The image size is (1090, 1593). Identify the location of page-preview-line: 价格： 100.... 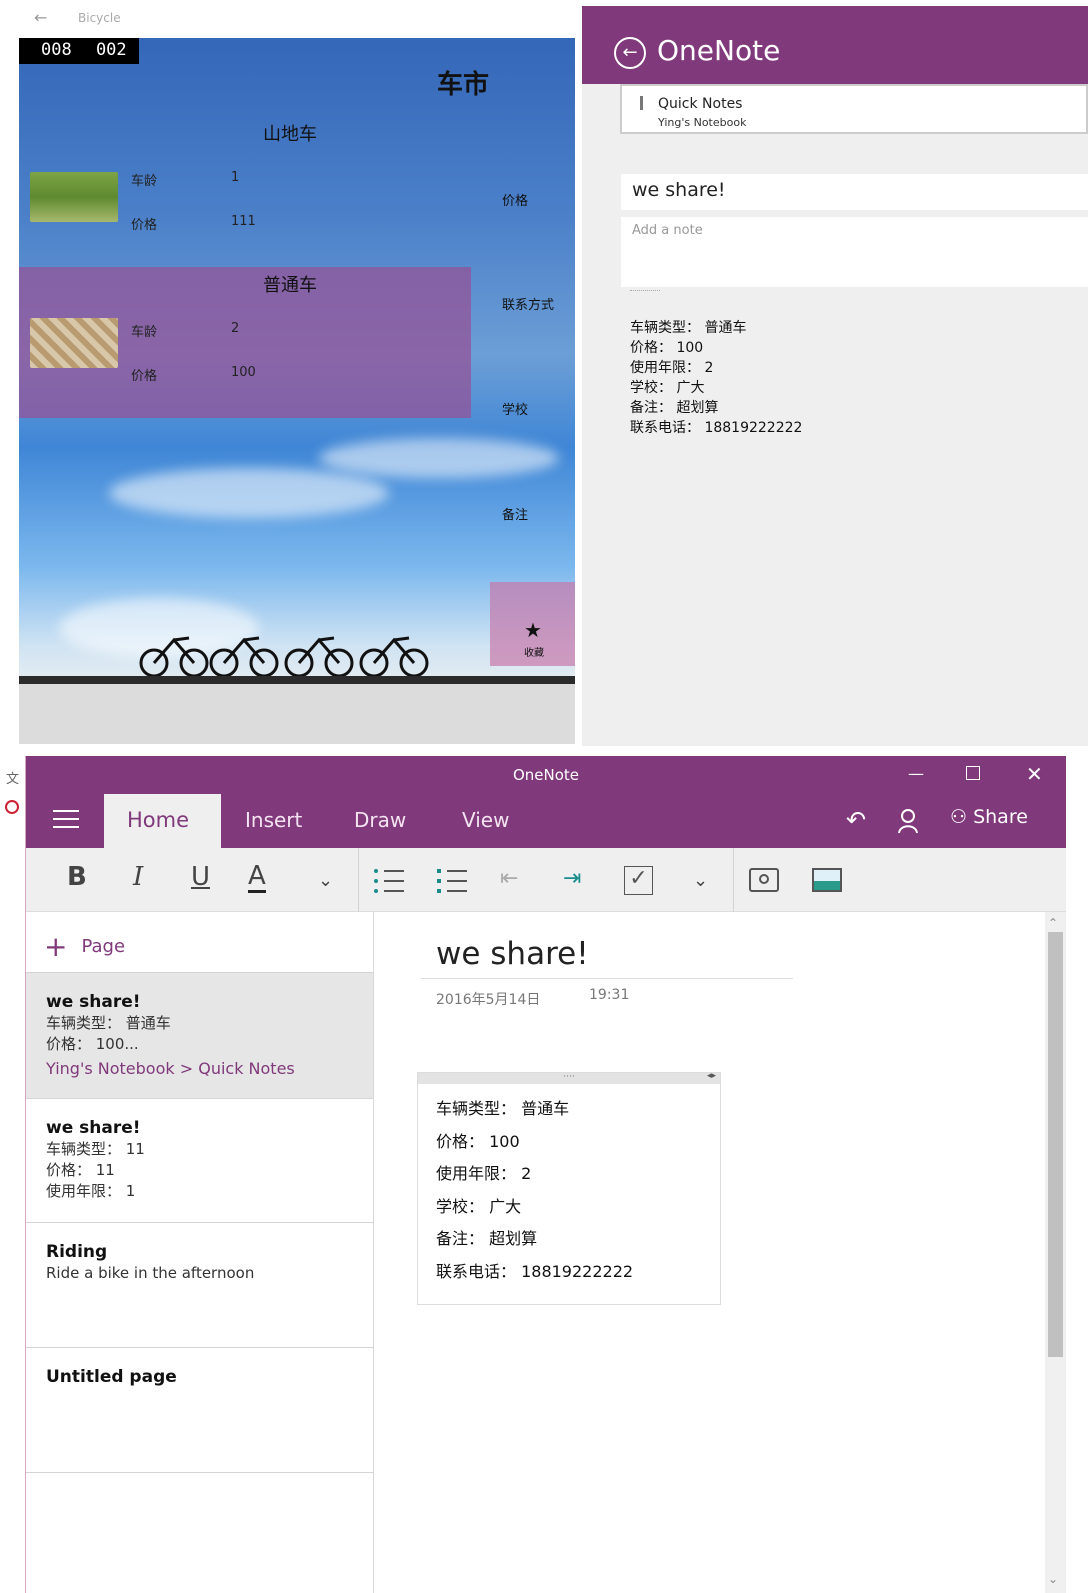
(92, 1044).